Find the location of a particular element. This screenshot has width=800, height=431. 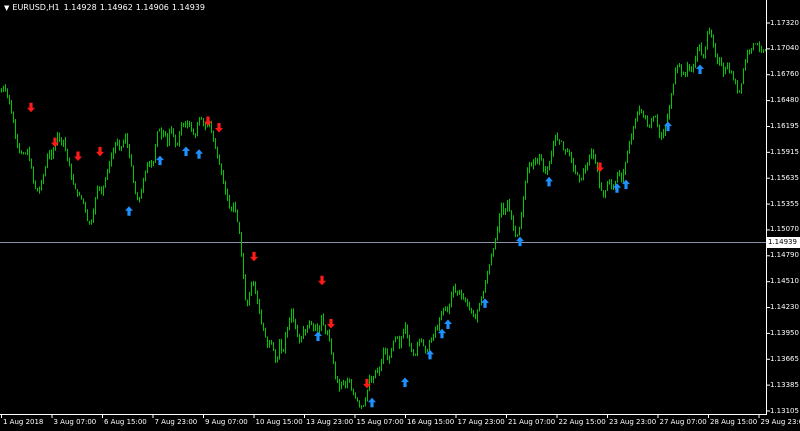

time-tick-label: 13 Aug 23:00 is located at coordinates (330, 422).